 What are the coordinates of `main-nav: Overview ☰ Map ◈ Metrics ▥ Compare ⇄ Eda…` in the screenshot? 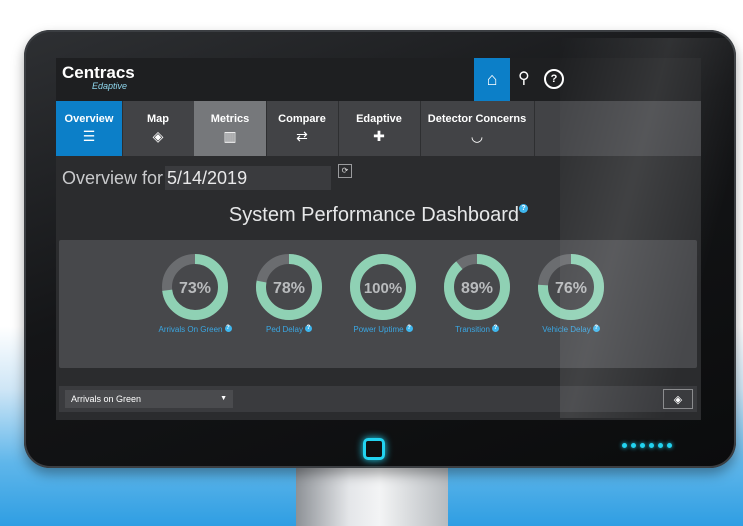 It's located at (378, 128).